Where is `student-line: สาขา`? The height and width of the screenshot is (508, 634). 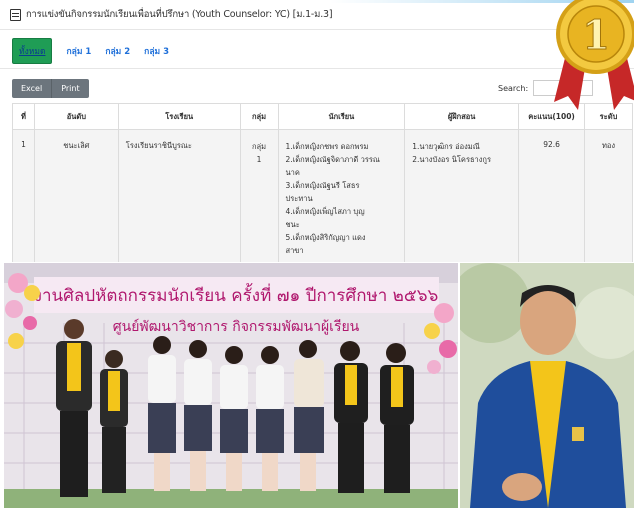
student-line: สาขา is located at coordinates (294, 250).